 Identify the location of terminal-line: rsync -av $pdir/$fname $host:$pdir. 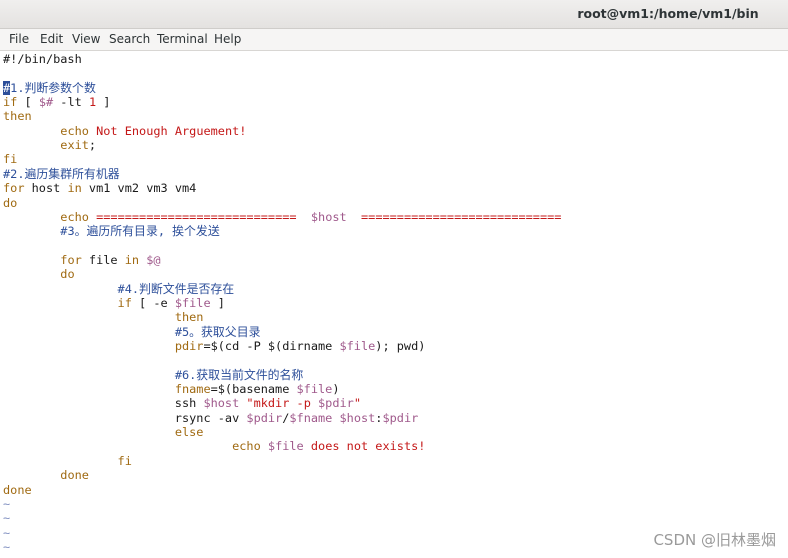
(210, 418).